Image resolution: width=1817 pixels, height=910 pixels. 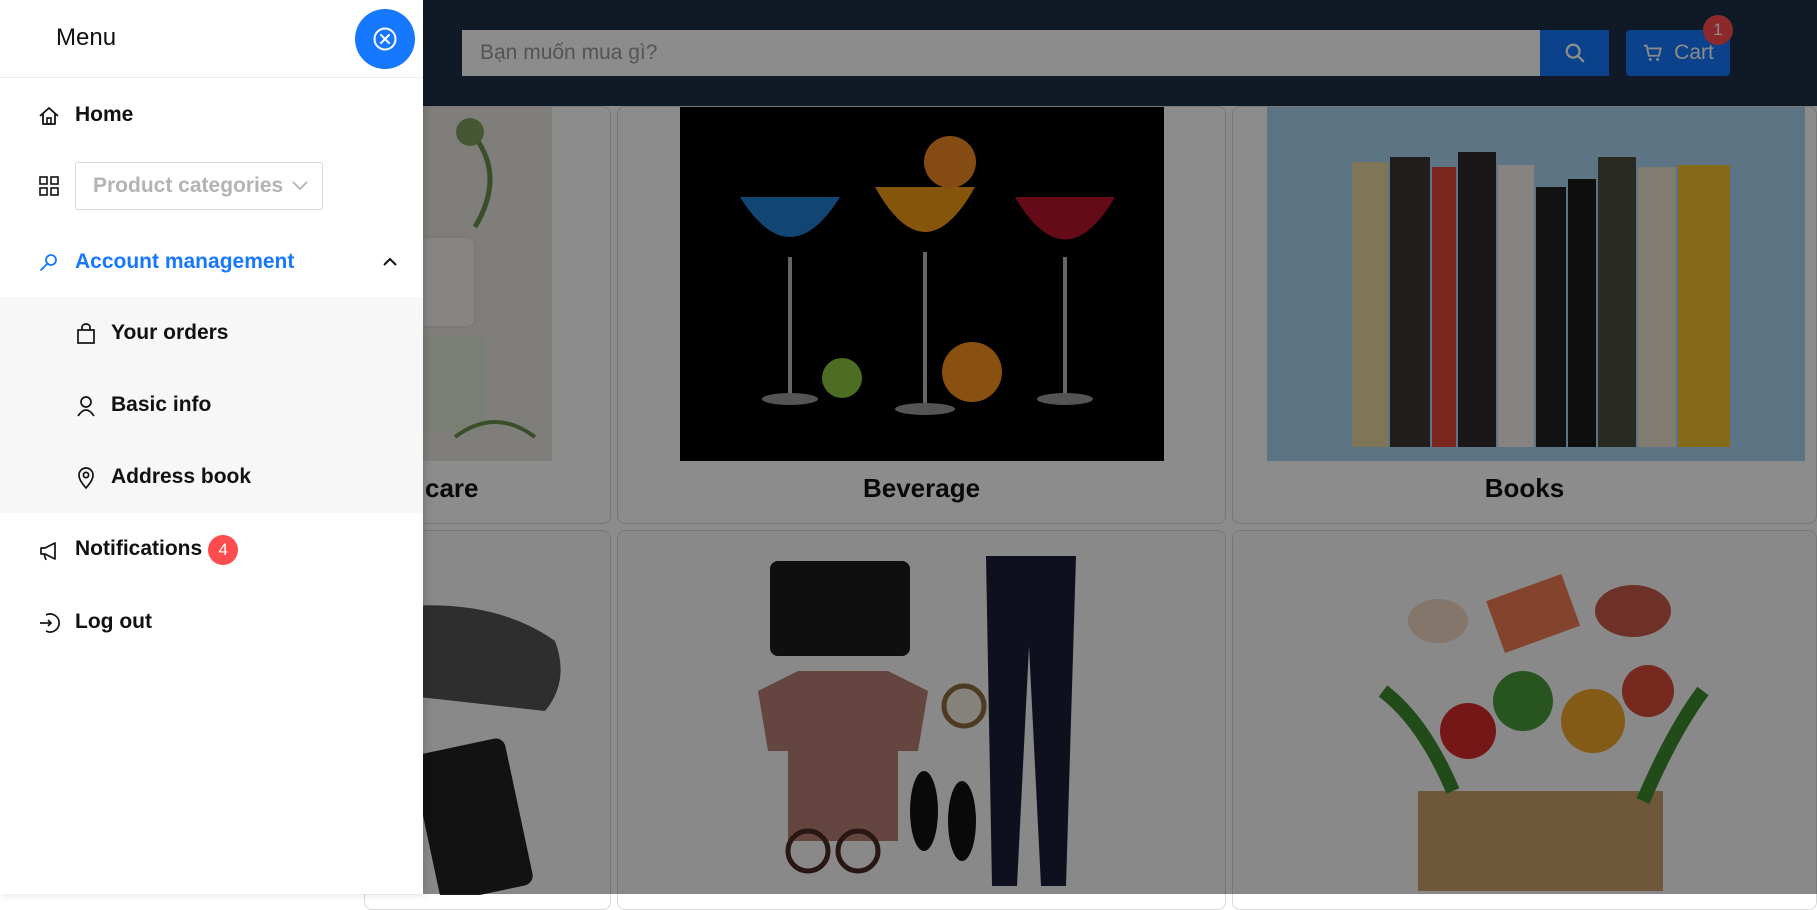 What do you see at coordinates (104, 114) in the screenshot?
I see `menu-item-label: Home` at bounding box center [104, 114].